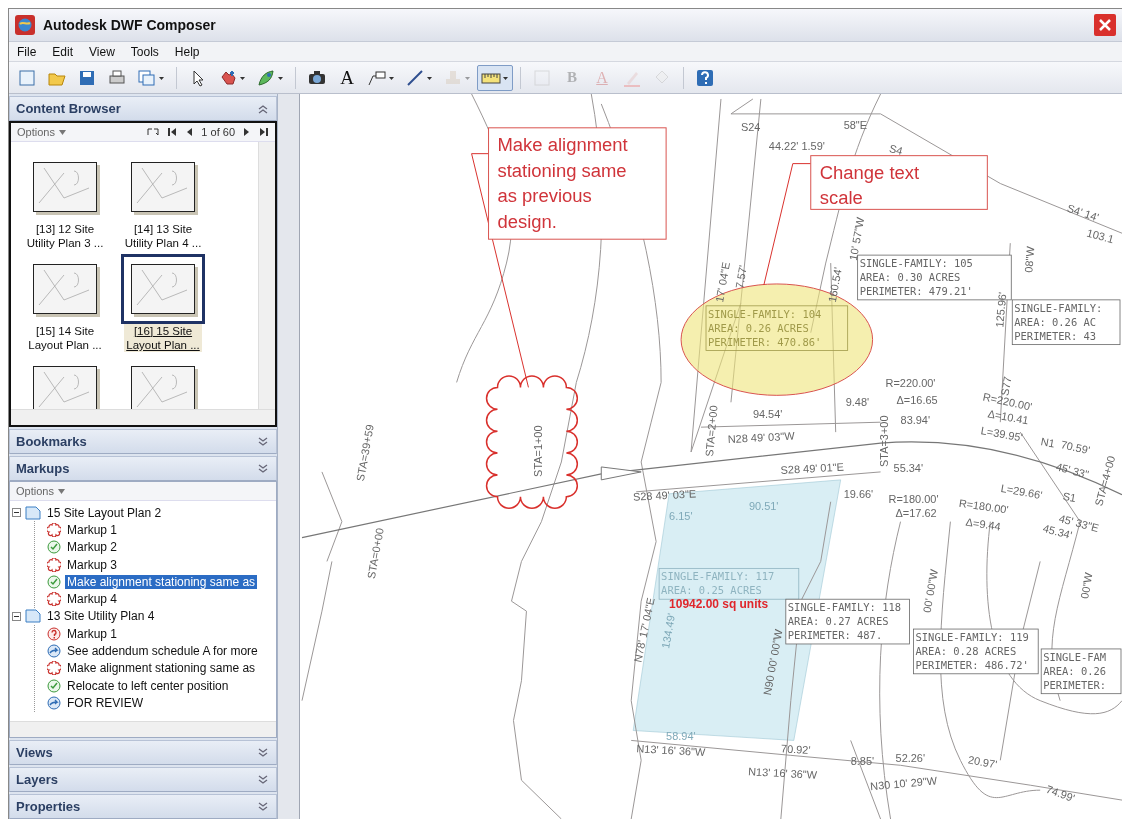 This screenshot has width=1122, height=819. Describe the element at coordinates (43, 468) in the screenshot. I see `panel-header: Markups` at that location.